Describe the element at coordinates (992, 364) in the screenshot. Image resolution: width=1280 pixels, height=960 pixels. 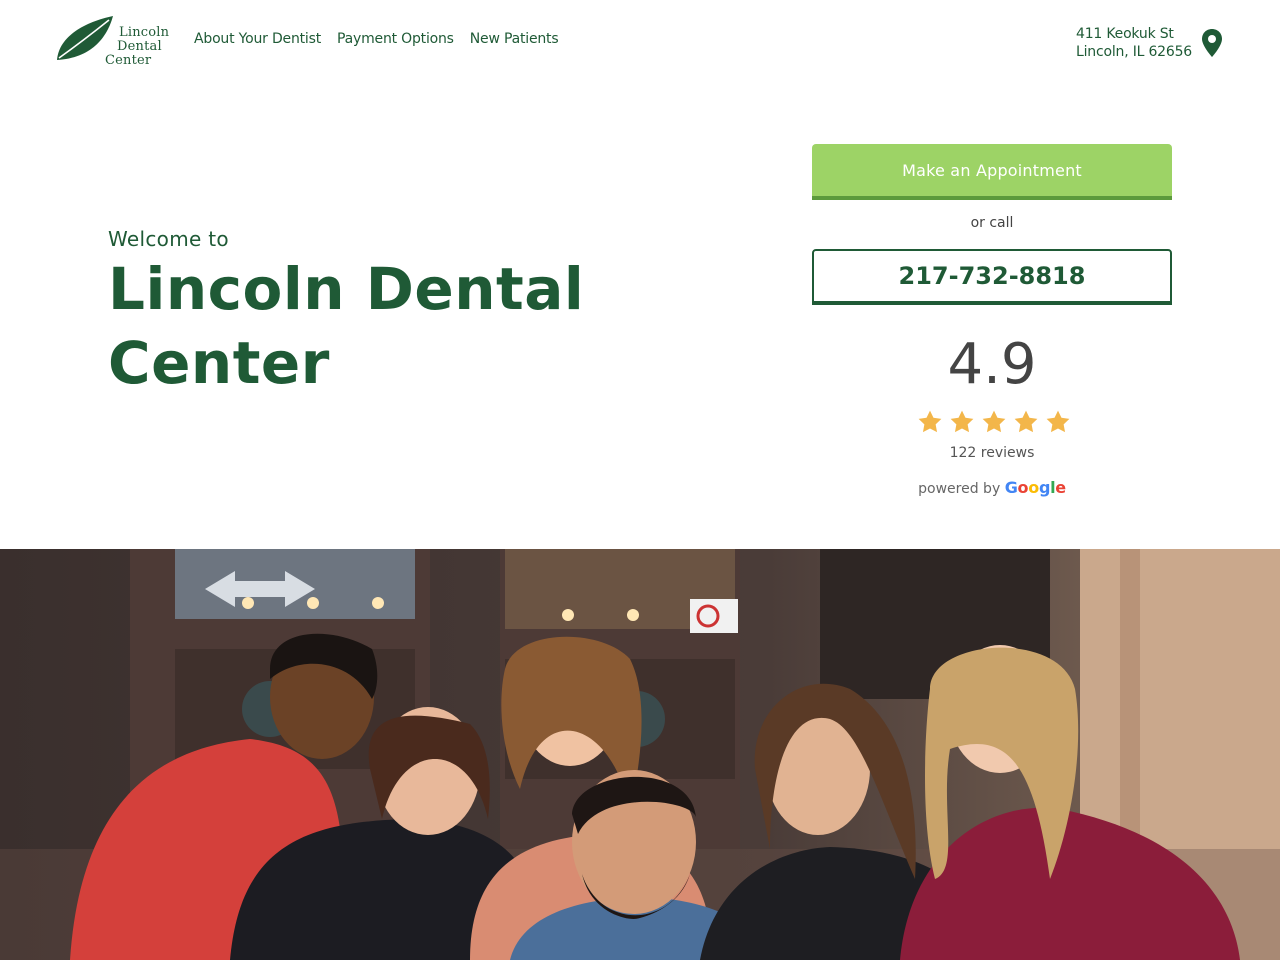
I see `rating-score: 4.9` at that location.